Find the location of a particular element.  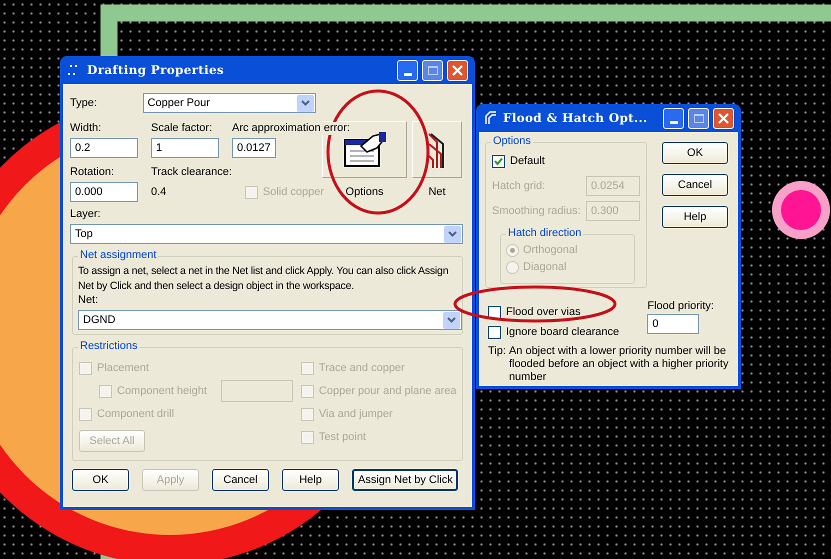

app-icon is located at coordinates (491, 118).